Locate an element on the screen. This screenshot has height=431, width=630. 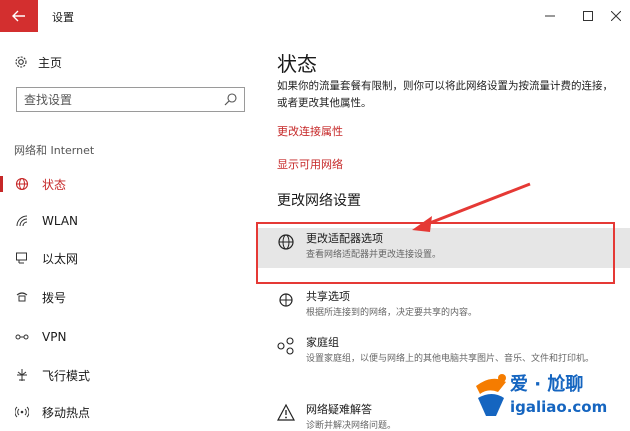
option-title: 更改适配器选项 is located at coordinates (344, 238).